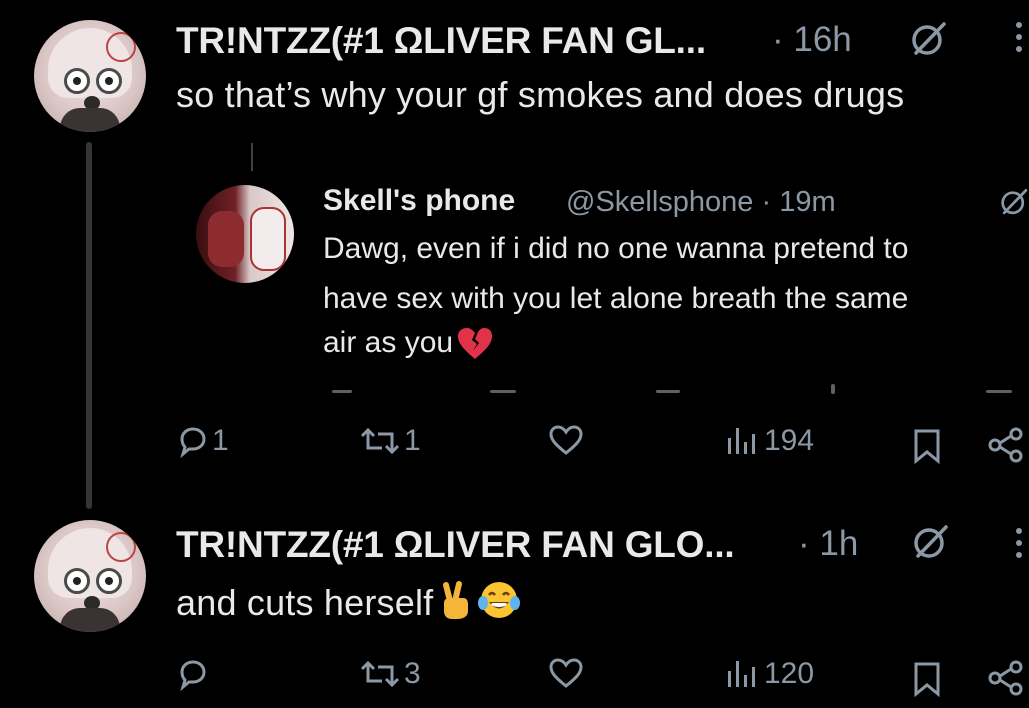 This screenshot has height=708, width=1029. I want to click on quoted-text-last: air as you, so click(388, 342).